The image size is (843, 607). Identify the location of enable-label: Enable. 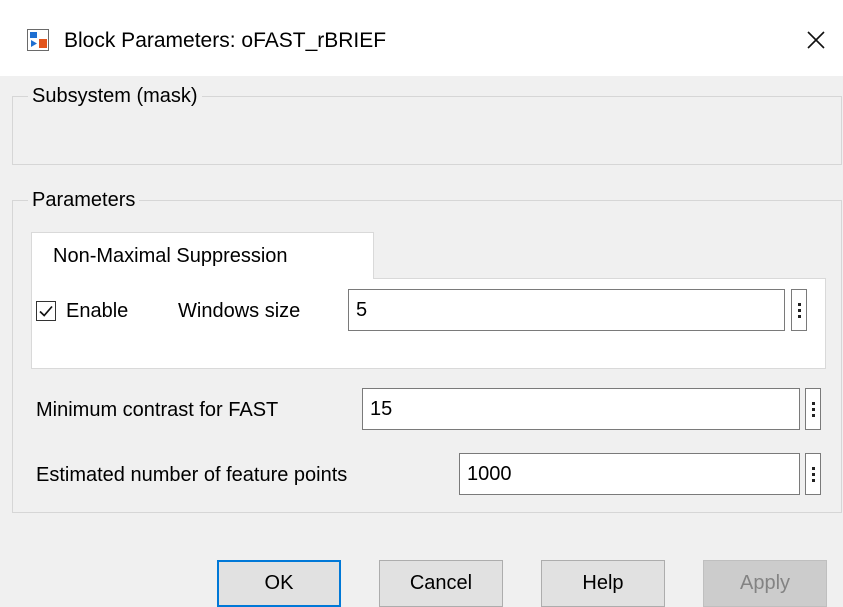
(97, 311).